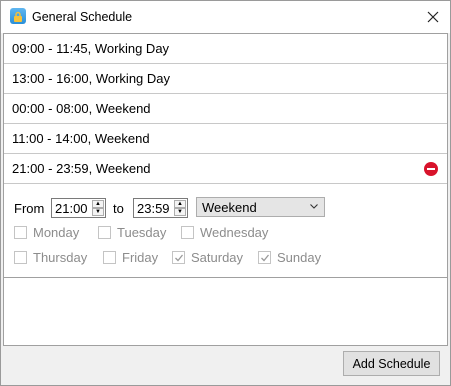 The height and width of the screenshot is (386, 451). Describe the element at coordinates (81, 168) in the screenshot. I see `schedule-row-label: 21:00 - 23:59, Weekend` at that location.